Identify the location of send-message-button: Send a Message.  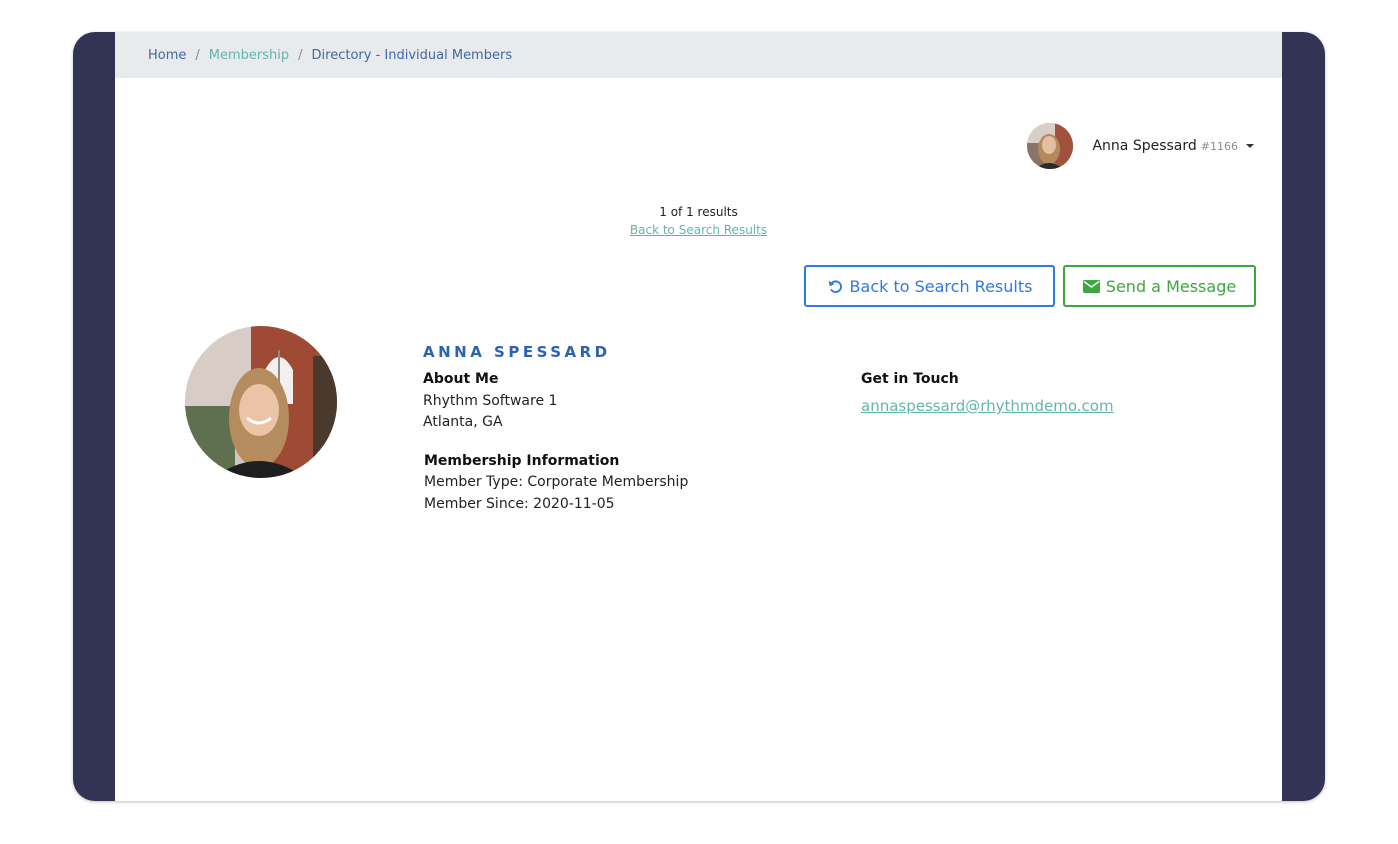
(1159, 286).